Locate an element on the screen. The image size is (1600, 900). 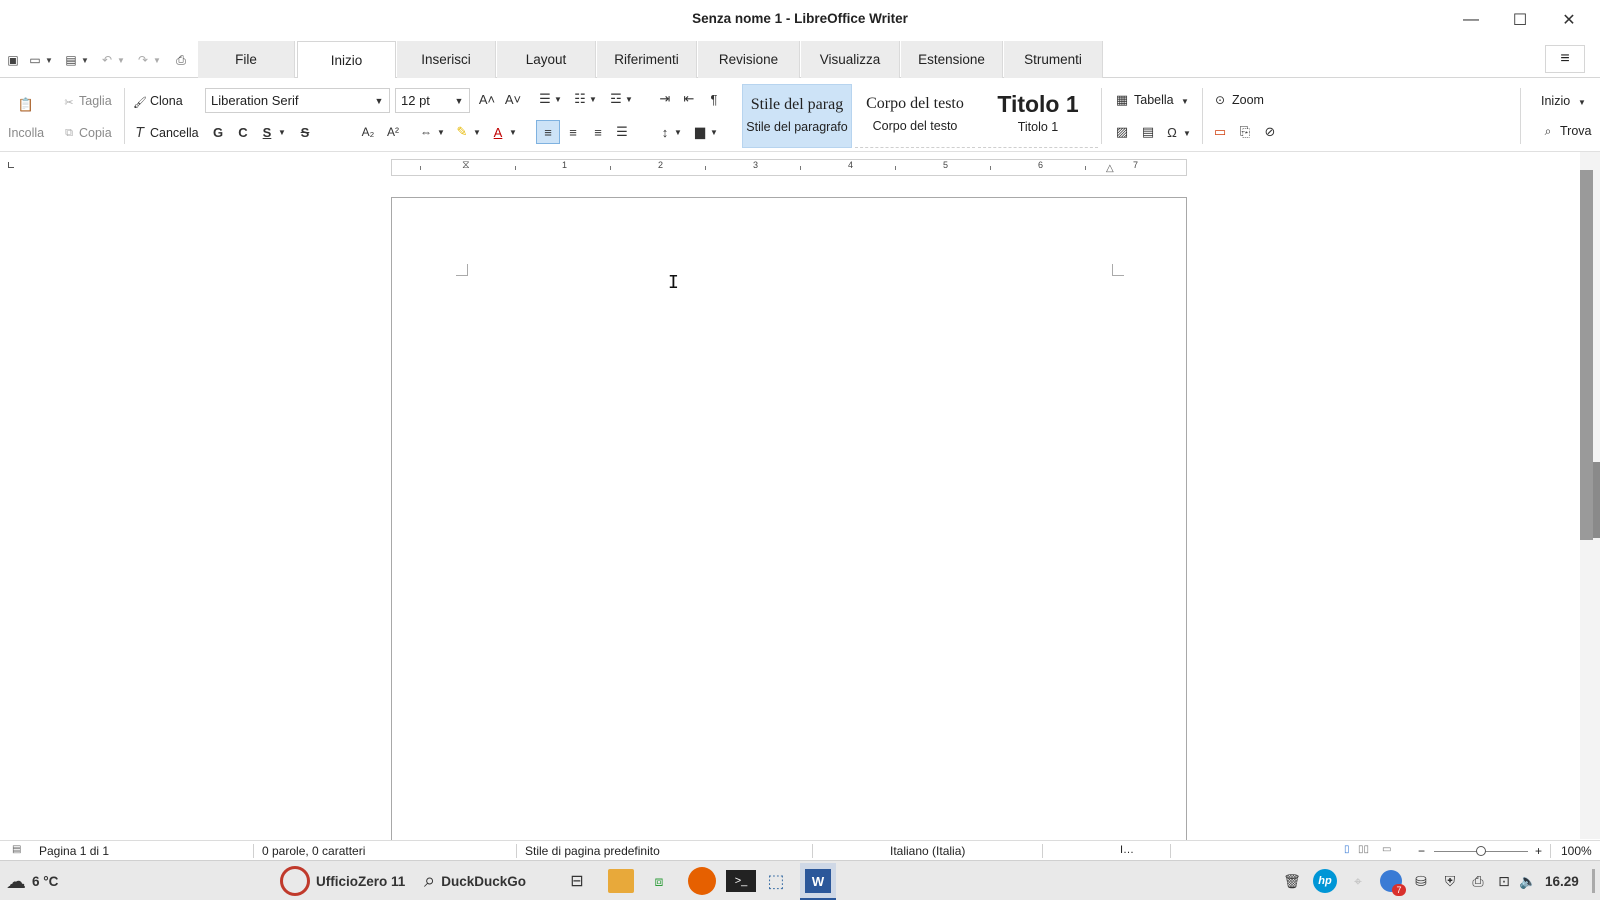
copy-icon: ⧉ is located at coordinates (69, 133).